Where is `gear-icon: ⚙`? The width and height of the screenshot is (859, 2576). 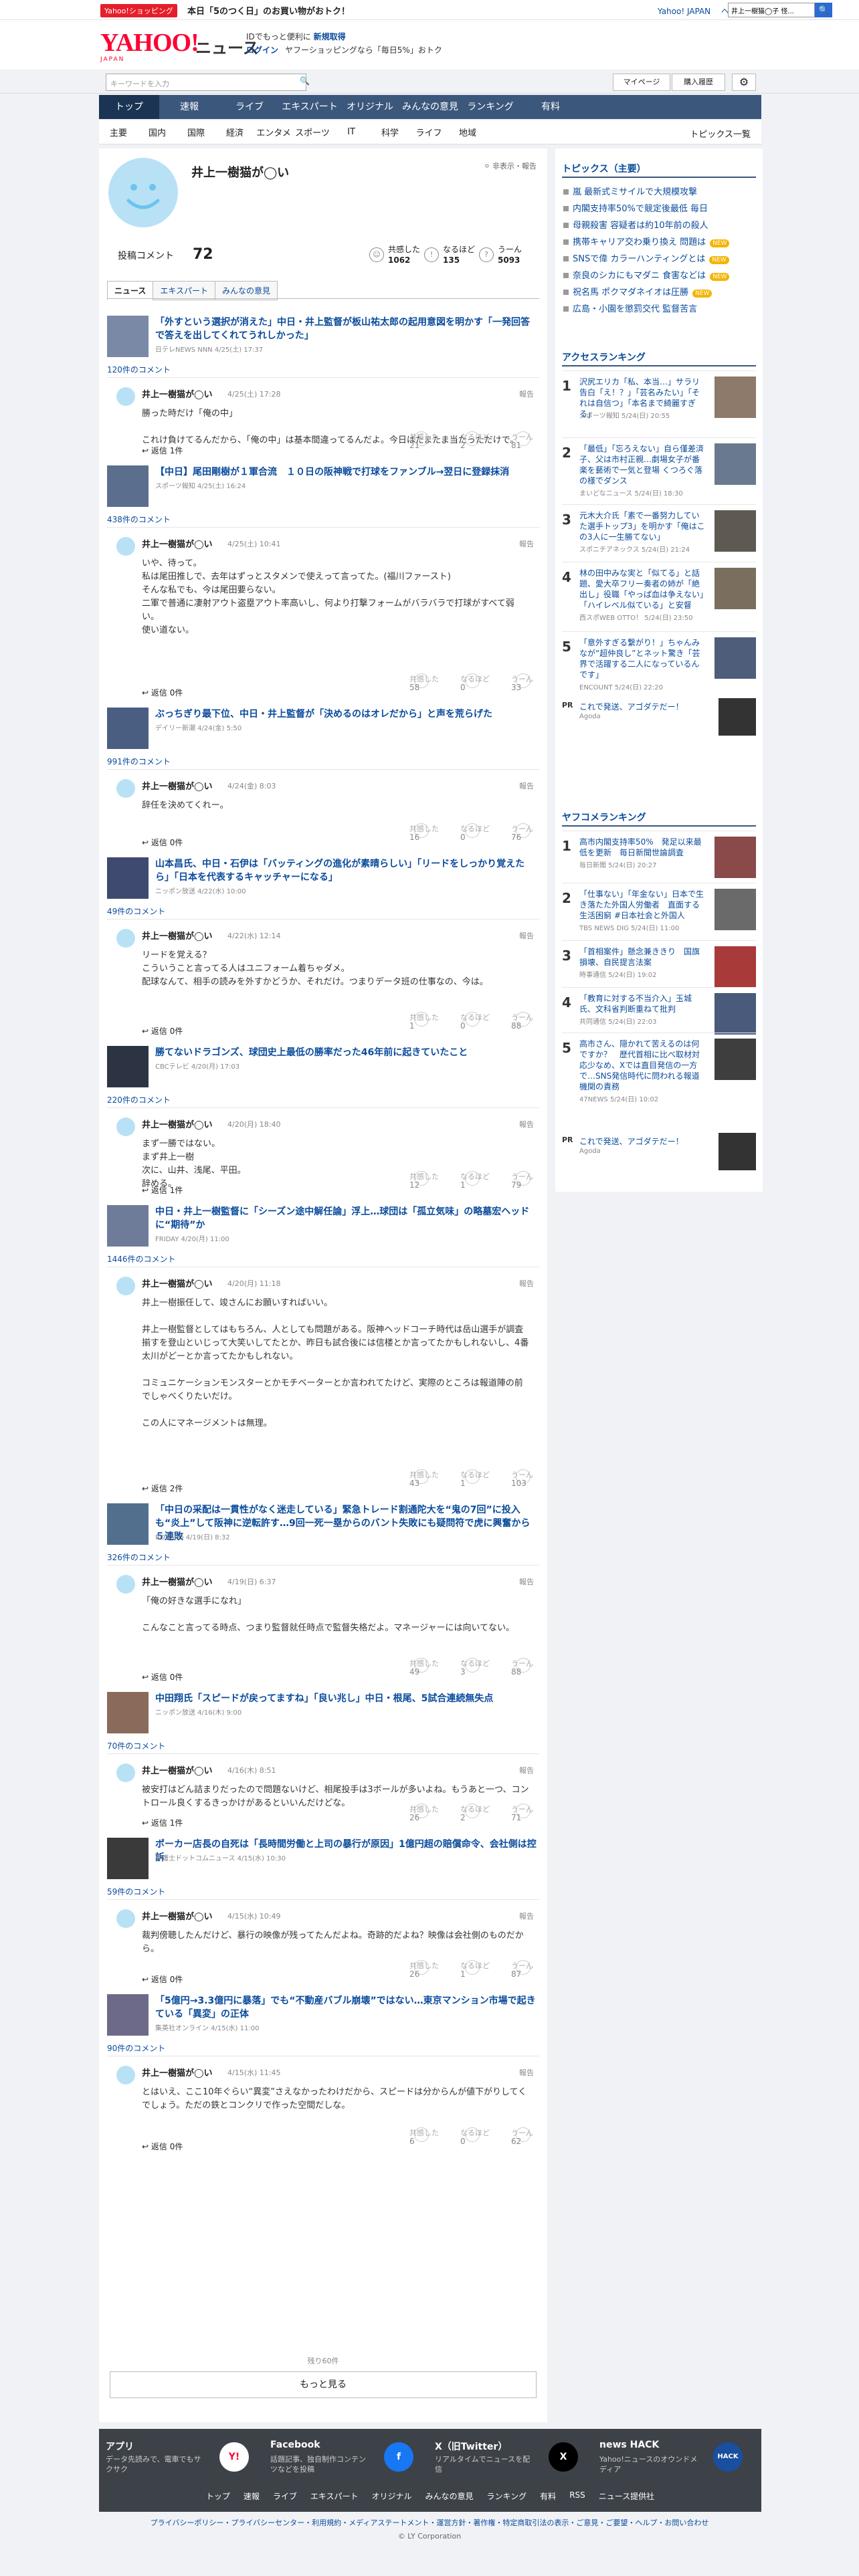 gear-icon: ⚙ is located at coordinates (744, 82).